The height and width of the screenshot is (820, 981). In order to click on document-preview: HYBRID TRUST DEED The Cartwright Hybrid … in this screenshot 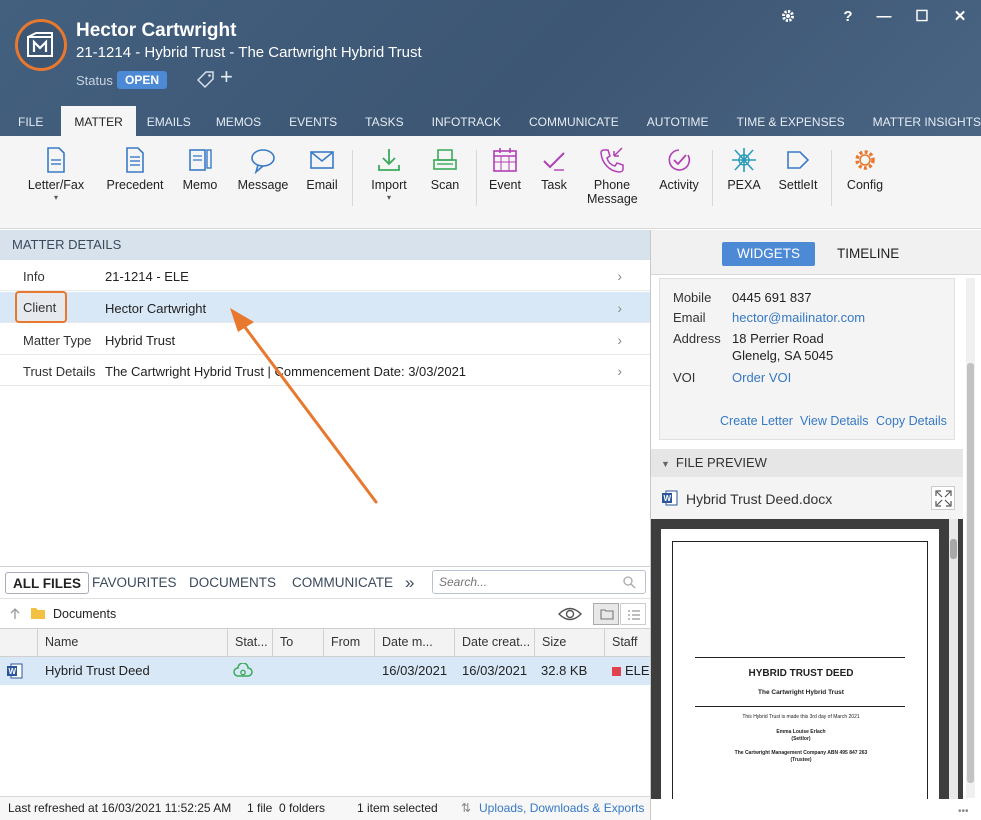, I will do `click(807, 659)`.